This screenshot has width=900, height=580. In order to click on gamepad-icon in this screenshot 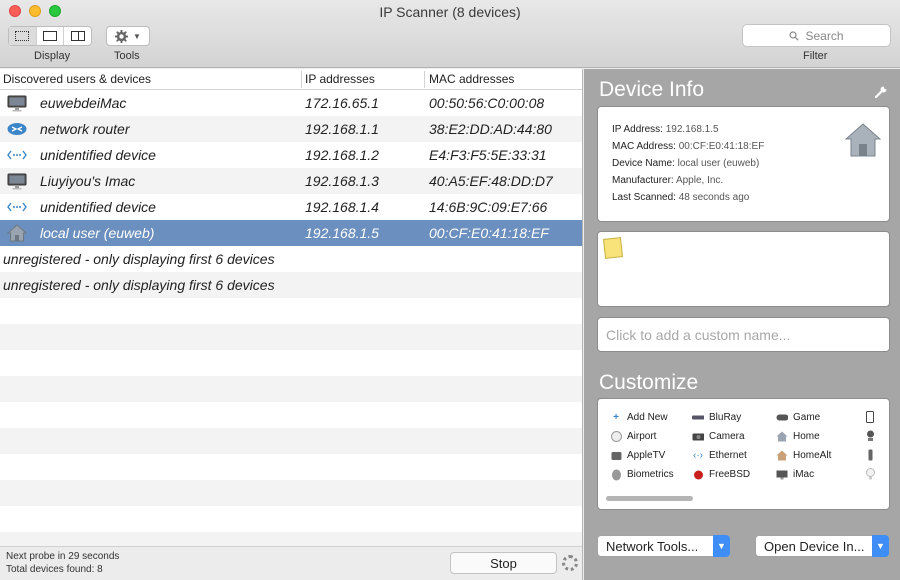, I will do `click(782, 418)`.